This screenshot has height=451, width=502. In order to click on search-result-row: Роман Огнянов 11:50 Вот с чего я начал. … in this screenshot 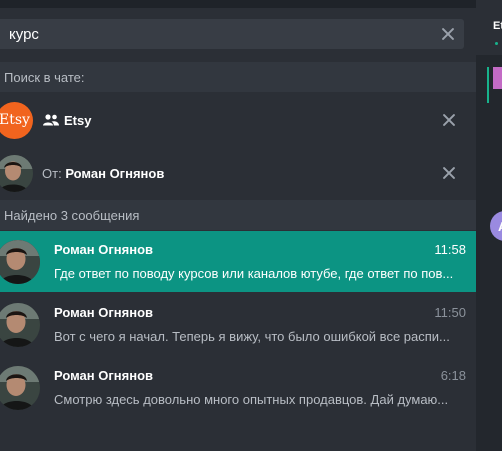, I will do `click(238, 324)`.